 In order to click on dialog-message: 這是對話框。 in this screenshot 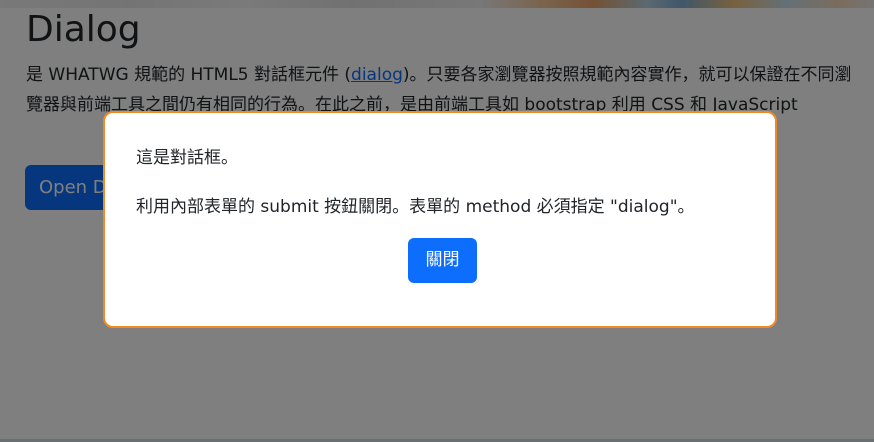, I will do `click(187, 158)`.